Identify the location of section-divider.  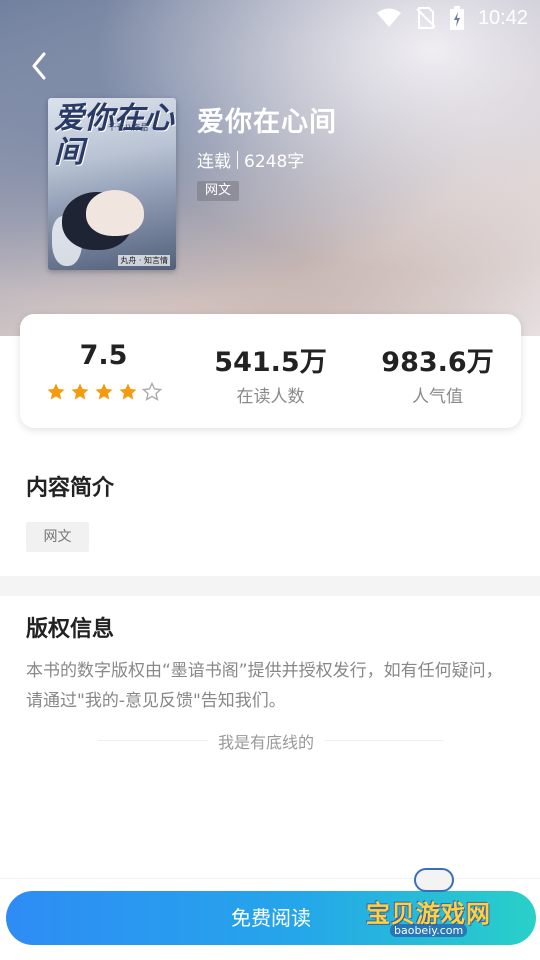
(270, 586).